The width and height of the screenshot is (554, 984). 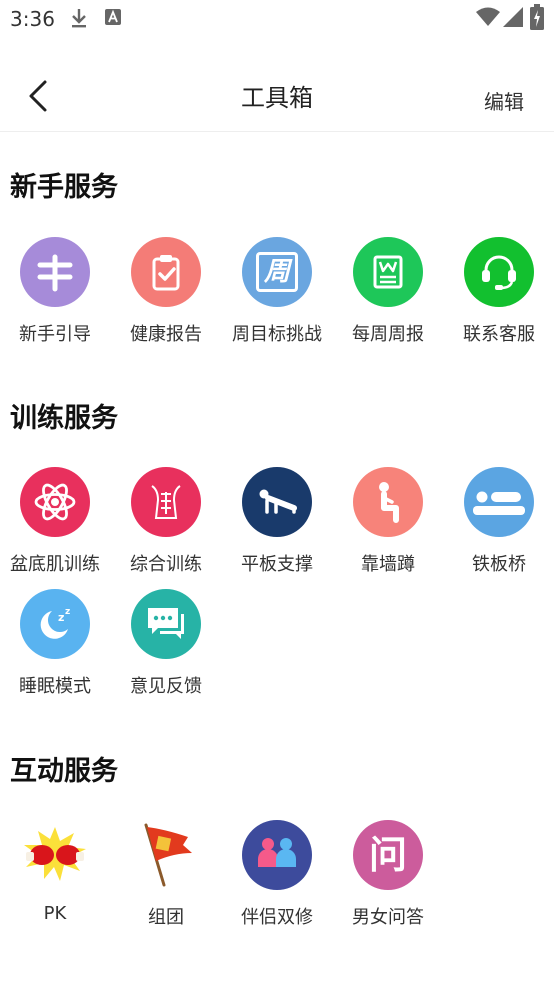 What do you see at coordinates (55, 272) in the screenshot?
I see `guide-icon` at bounding box center [55, 272].